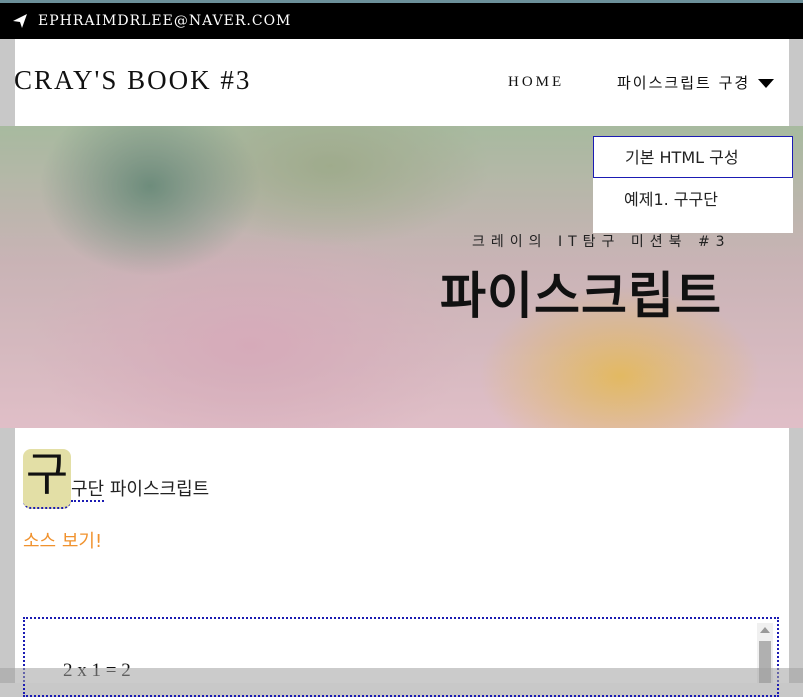 This screenshot has height=697, width=803. Describe the element at coordinates (20, 21) in the screenshot. I see `paper-plane-icon` at that location.